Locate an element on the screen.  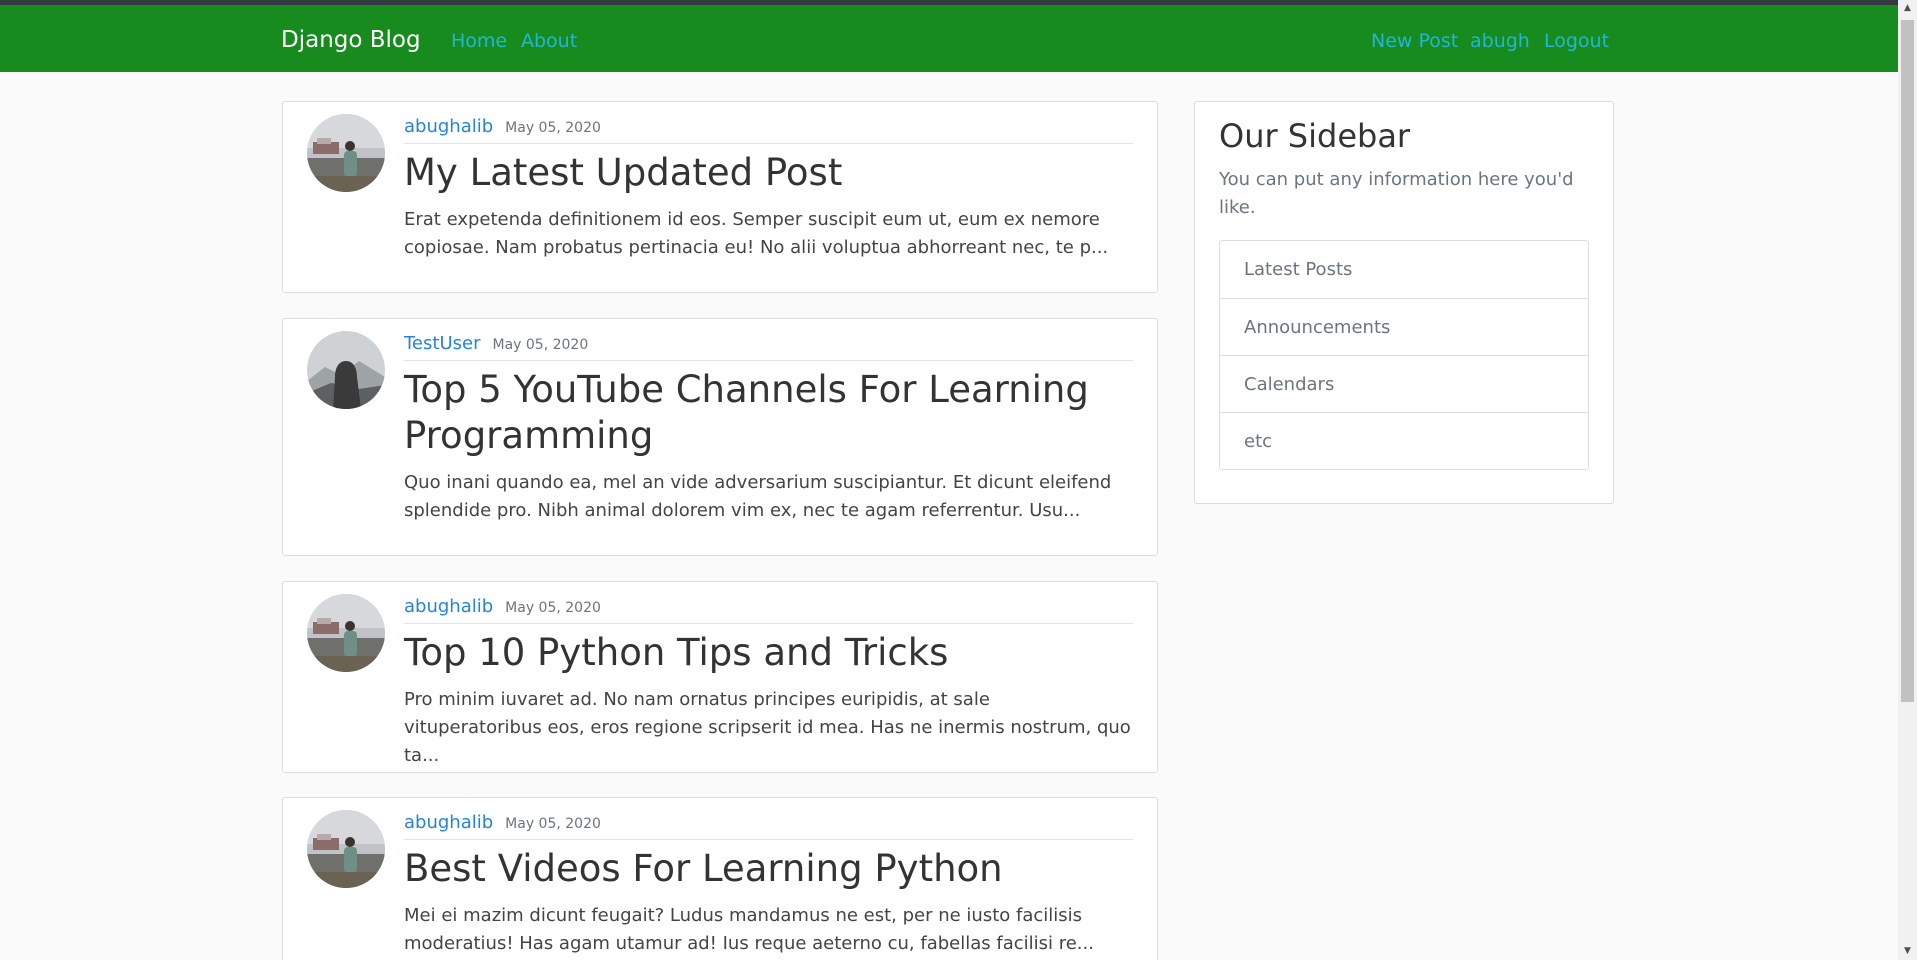
sidebar-list: Latest Posts Announcements Calendars etc is located at coordinates (1404, 355).